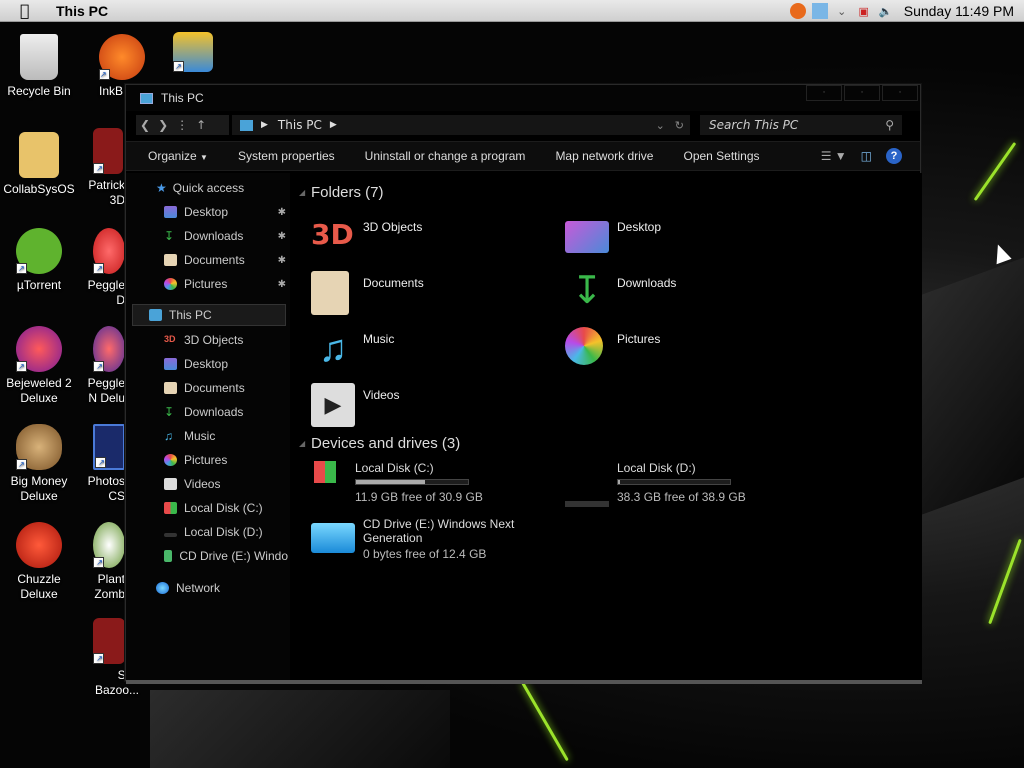 Image resolution: width=1024 pixels, height=768 pixels. What do you see at coordinates (39, 464) in the screenshot?
I see `desktop-icon-big-money: ↗ Big Money Deluxe` at bounding box center [39, 464].